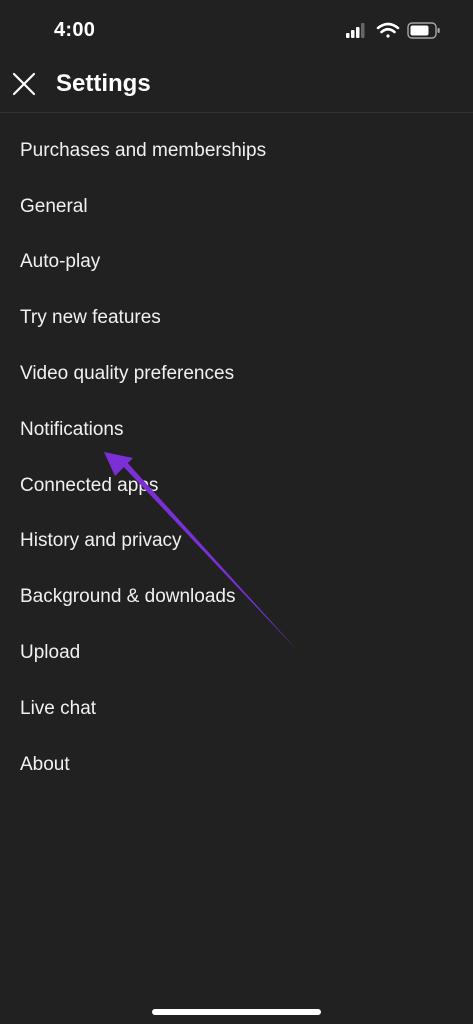 The image size is (473, 1024). What do you see at coordinates (72, 429) in the screenshot?
I see `settings-item-label: Notifications` at bounding box center [72, 429].